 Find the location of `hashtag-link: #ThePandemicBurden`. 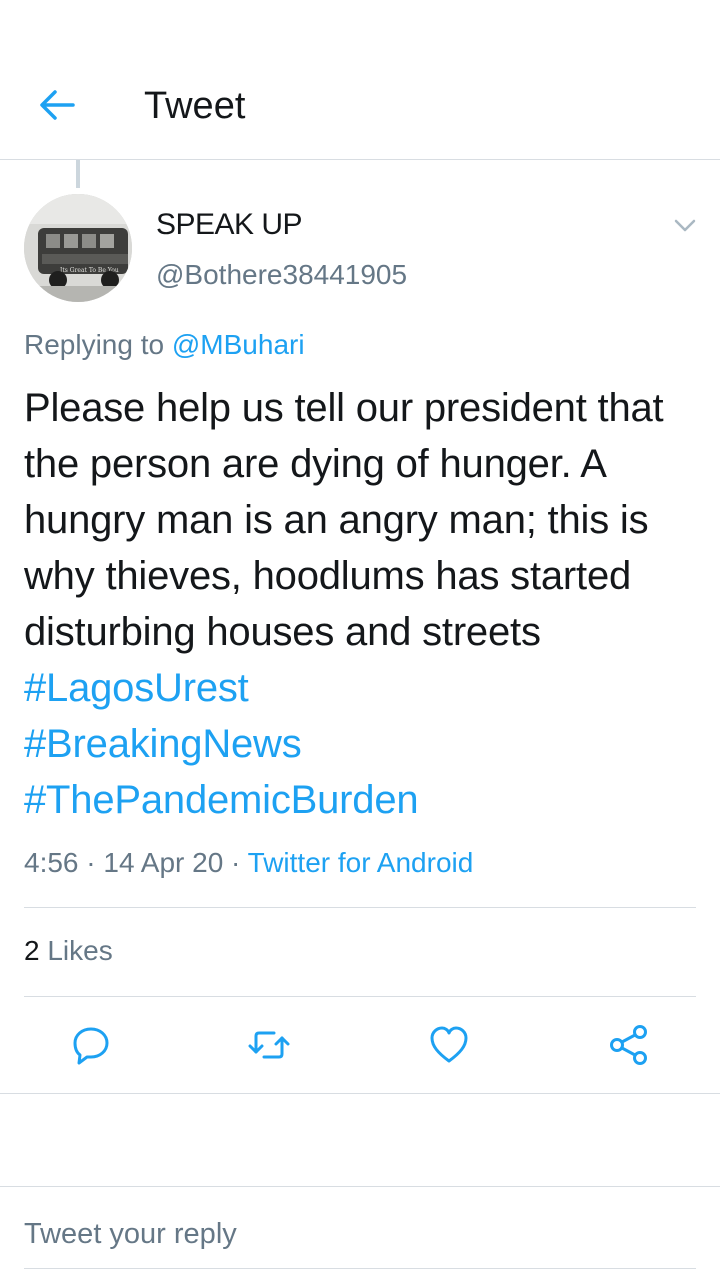

hashtag-link: #ThePandemicBurden is located at coordinates (221, 800).